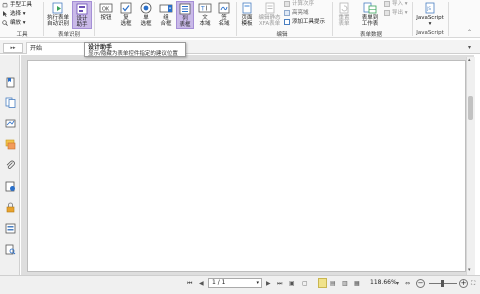 This screenshot has width=480, height=294. What do you see at coordinates (10, 123) in the screenshot?
I see `layers-icon` at bounding box center [10, 123].